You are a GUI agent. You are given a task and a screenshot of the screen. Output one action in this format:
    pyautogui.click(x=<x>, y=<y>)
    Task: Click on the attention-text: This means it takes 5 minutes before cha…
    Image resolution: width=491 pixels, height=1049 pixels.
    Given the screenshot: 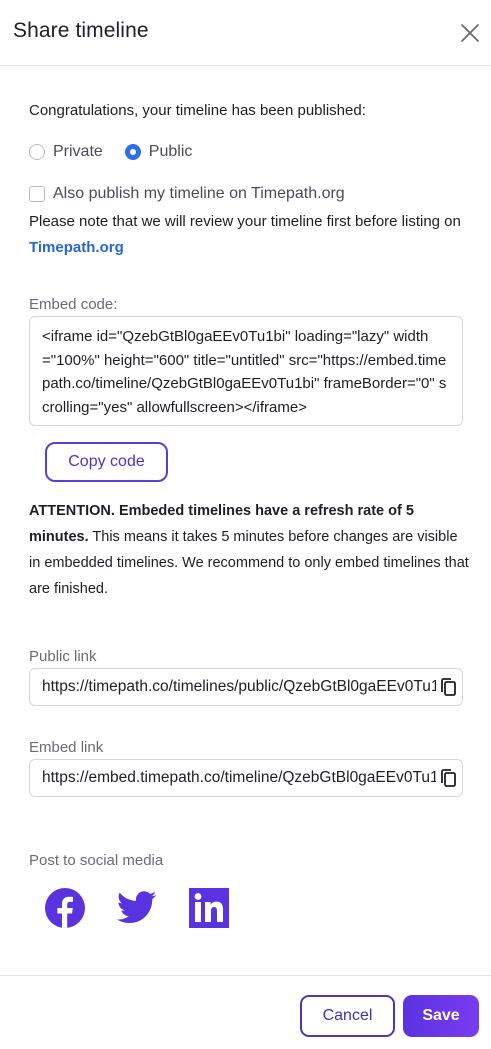 What is the action you would take?
    pyautogui.click(x=249, y=563)
    